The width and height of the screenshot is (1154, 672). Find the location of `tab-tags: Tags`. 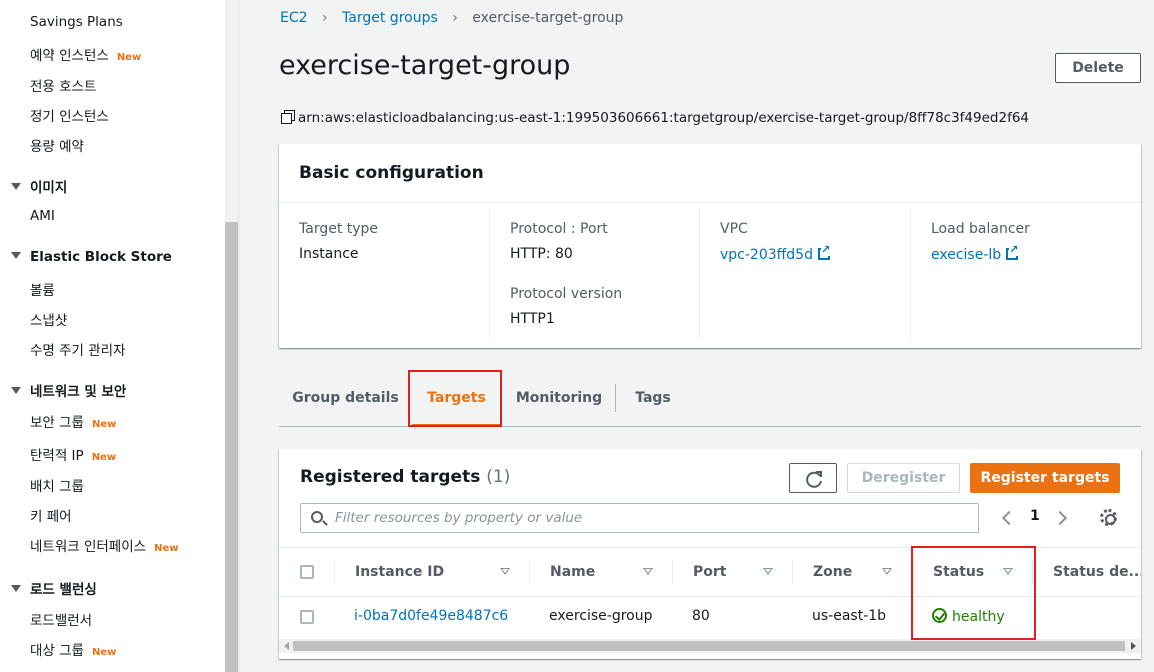

tab-tags: Tags is located at coordinates (653, 398).